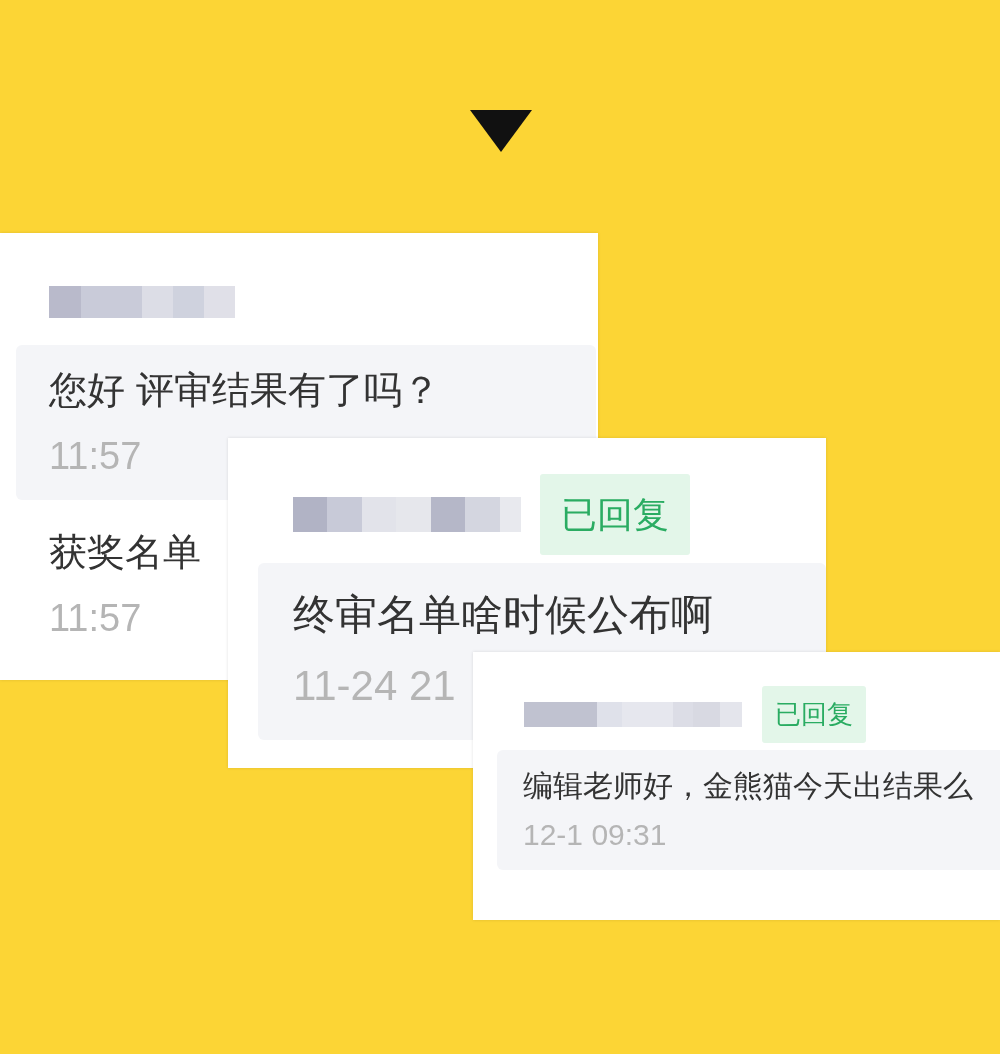 The image size is (1000, 1054). What do you see at coordinates (244, 390) in the screenshot?
I see `message-text: 您好 评审结果有了吗？` at bounding box center [244, 390].